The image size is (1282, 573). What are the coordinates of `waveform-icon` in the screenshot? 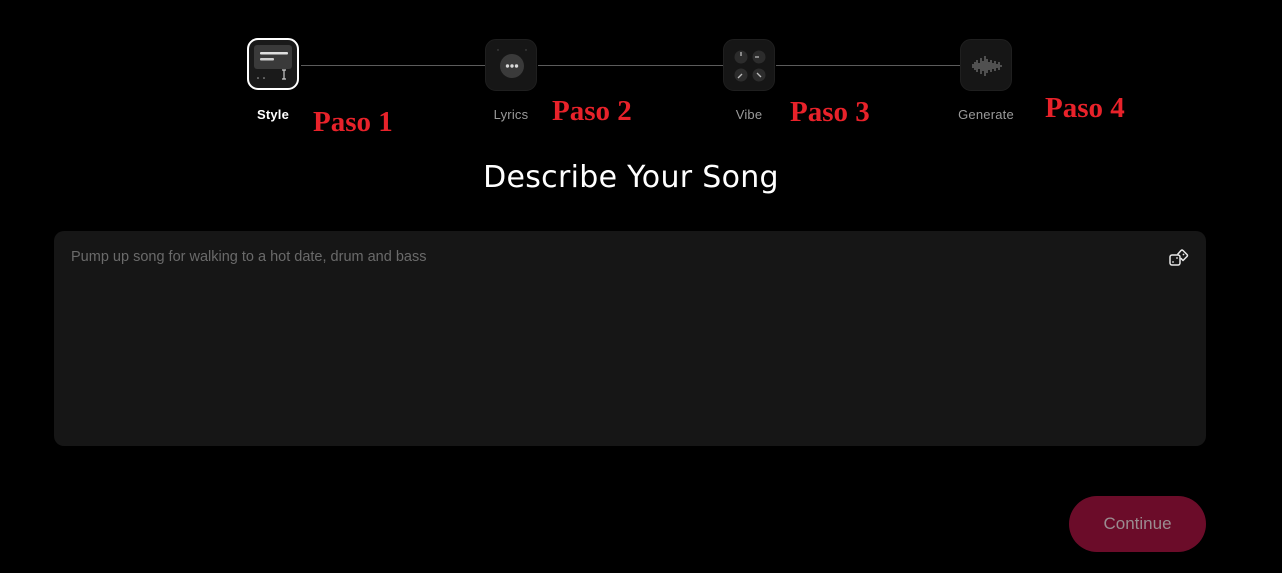 It's located at (987, 66).